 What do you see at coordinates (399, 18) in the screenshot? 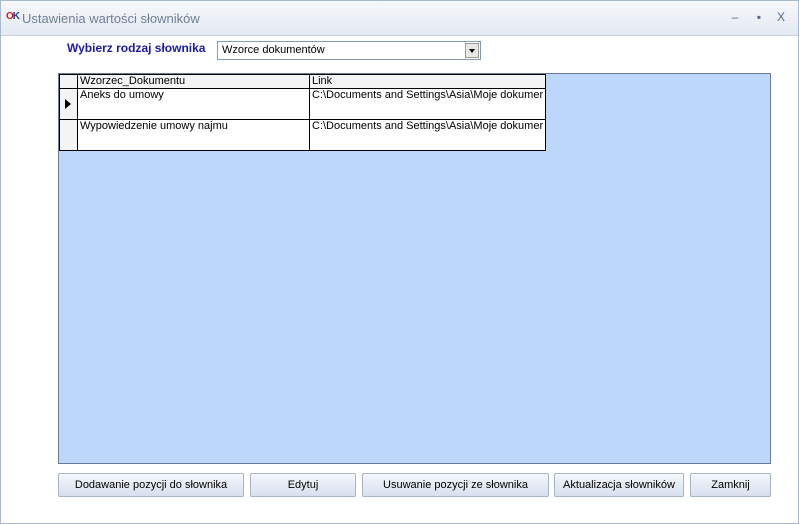
I see `title-bar: OK Ustawienia wartości słowników – ▪ X` at bounding box center [399, 18].